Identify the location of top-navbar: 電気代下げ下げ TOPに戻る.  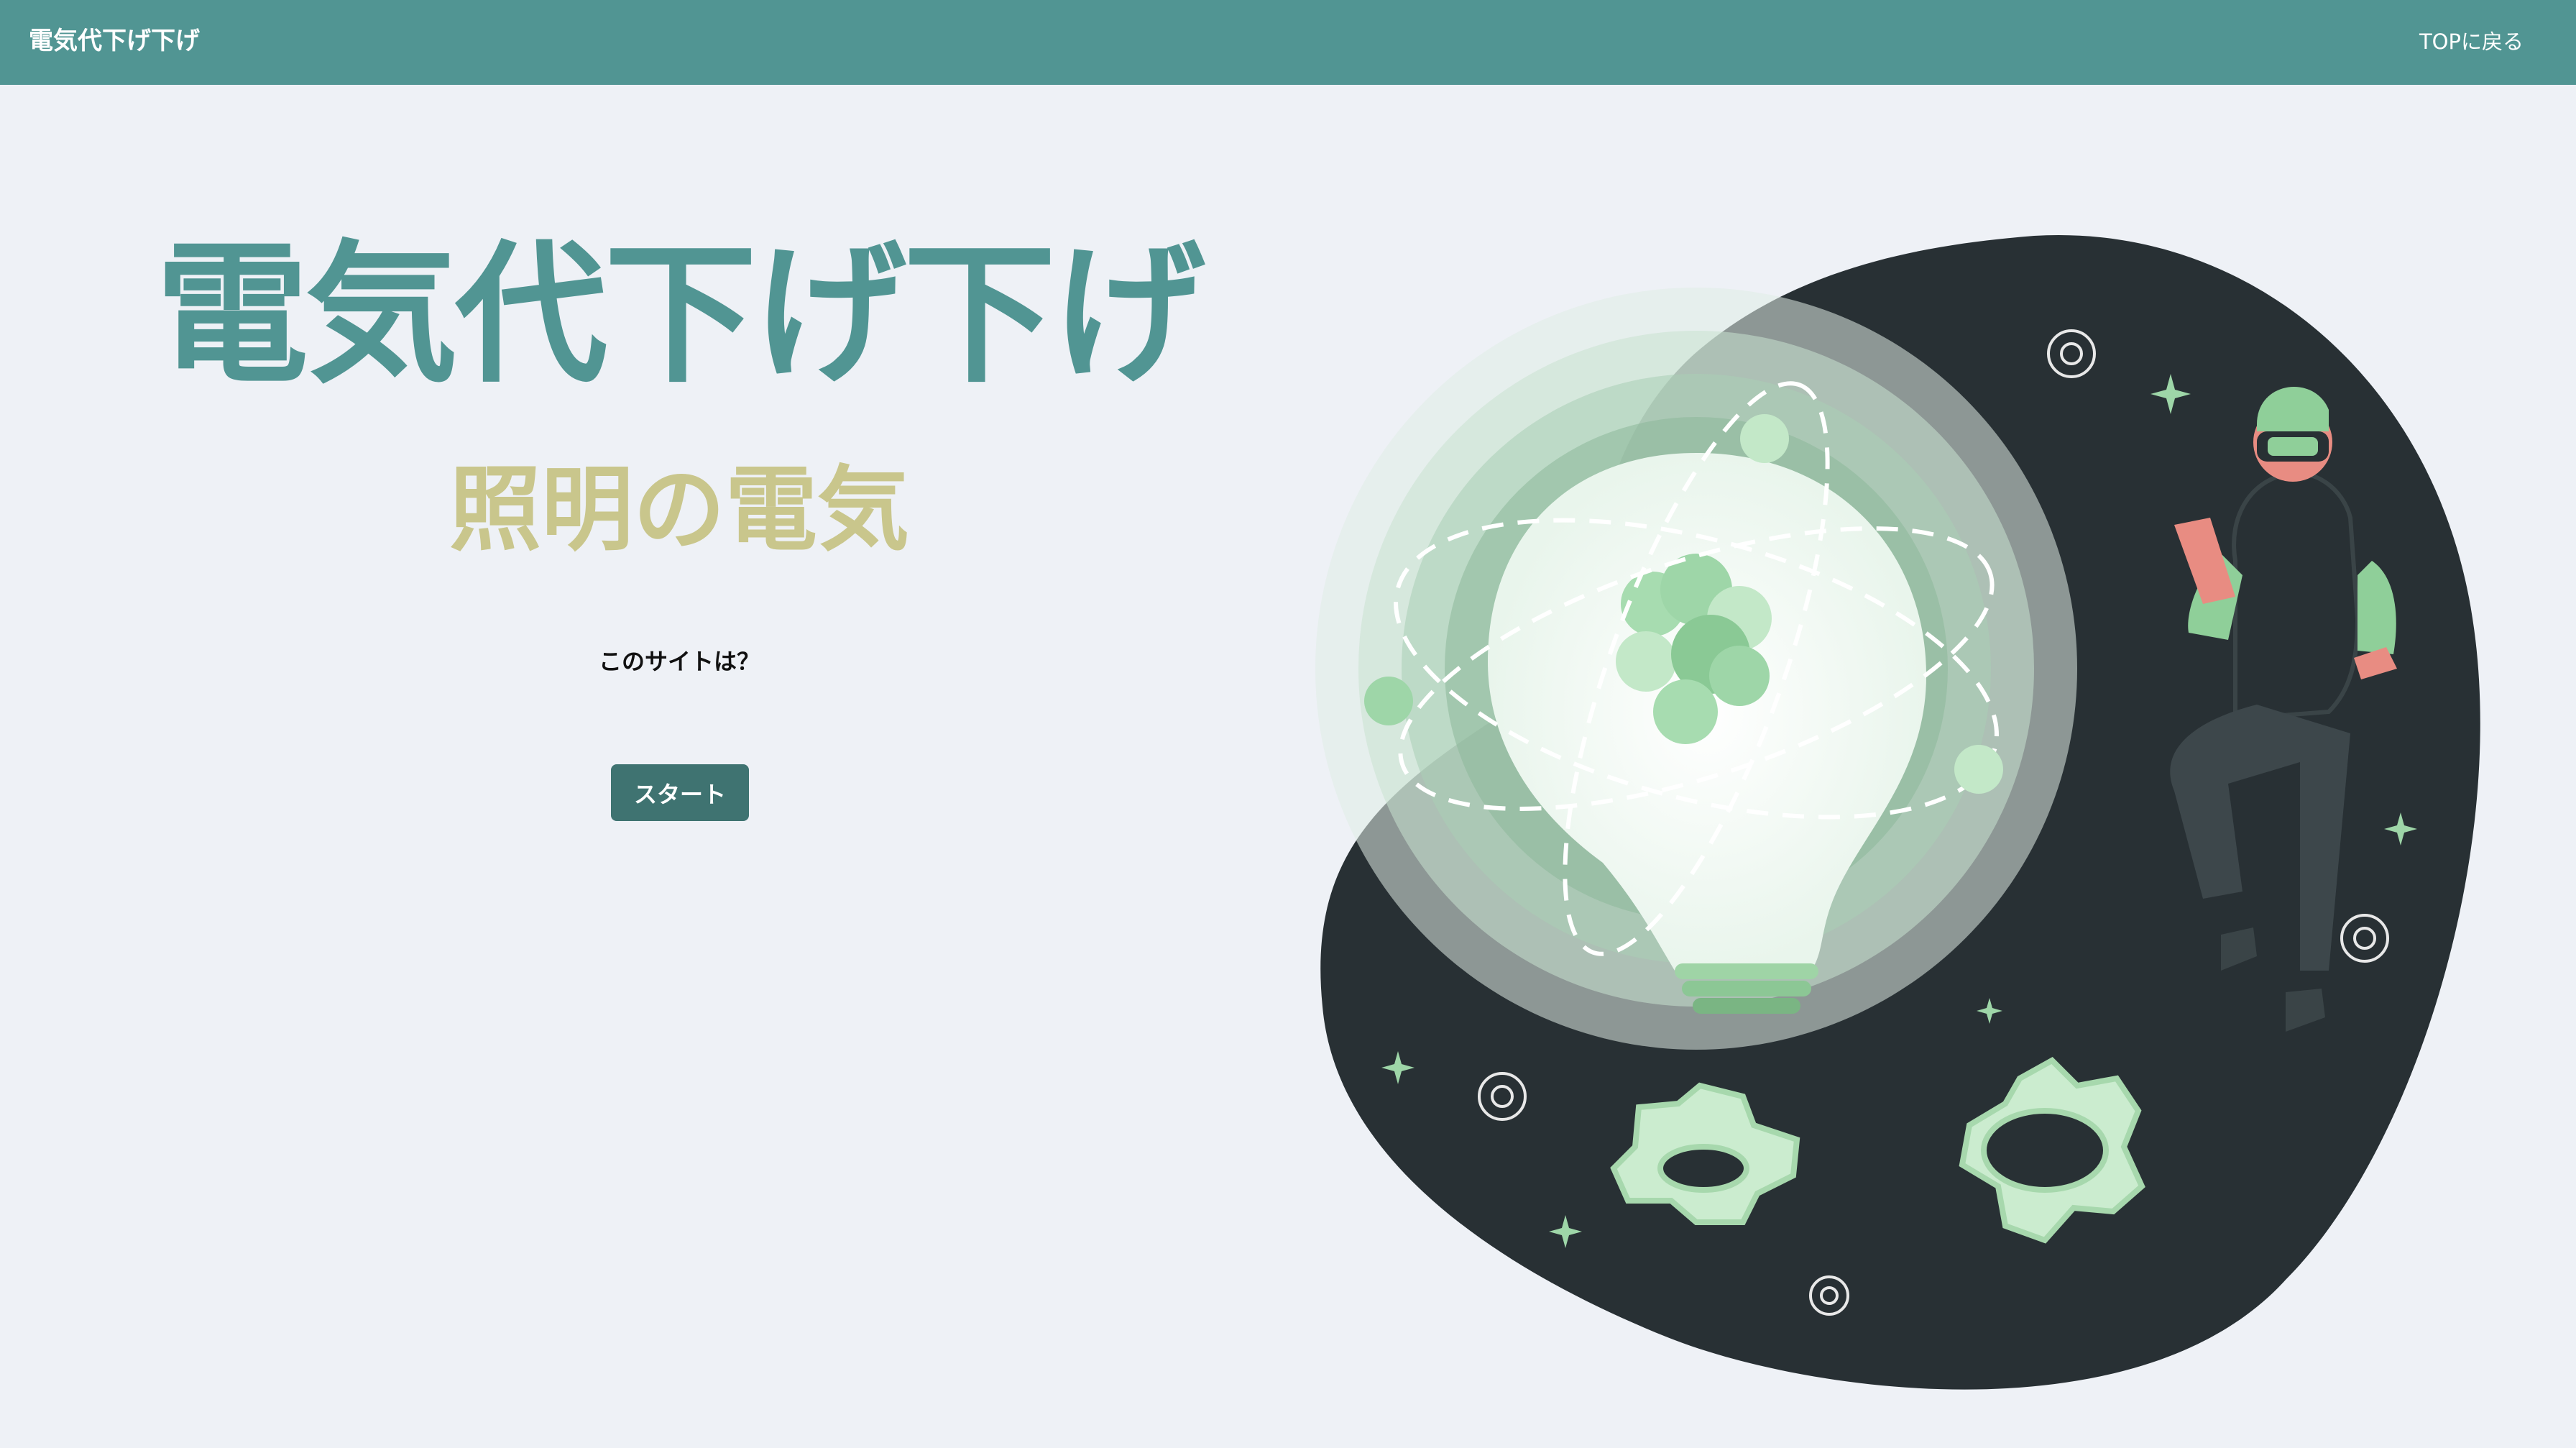
(1288, 42).